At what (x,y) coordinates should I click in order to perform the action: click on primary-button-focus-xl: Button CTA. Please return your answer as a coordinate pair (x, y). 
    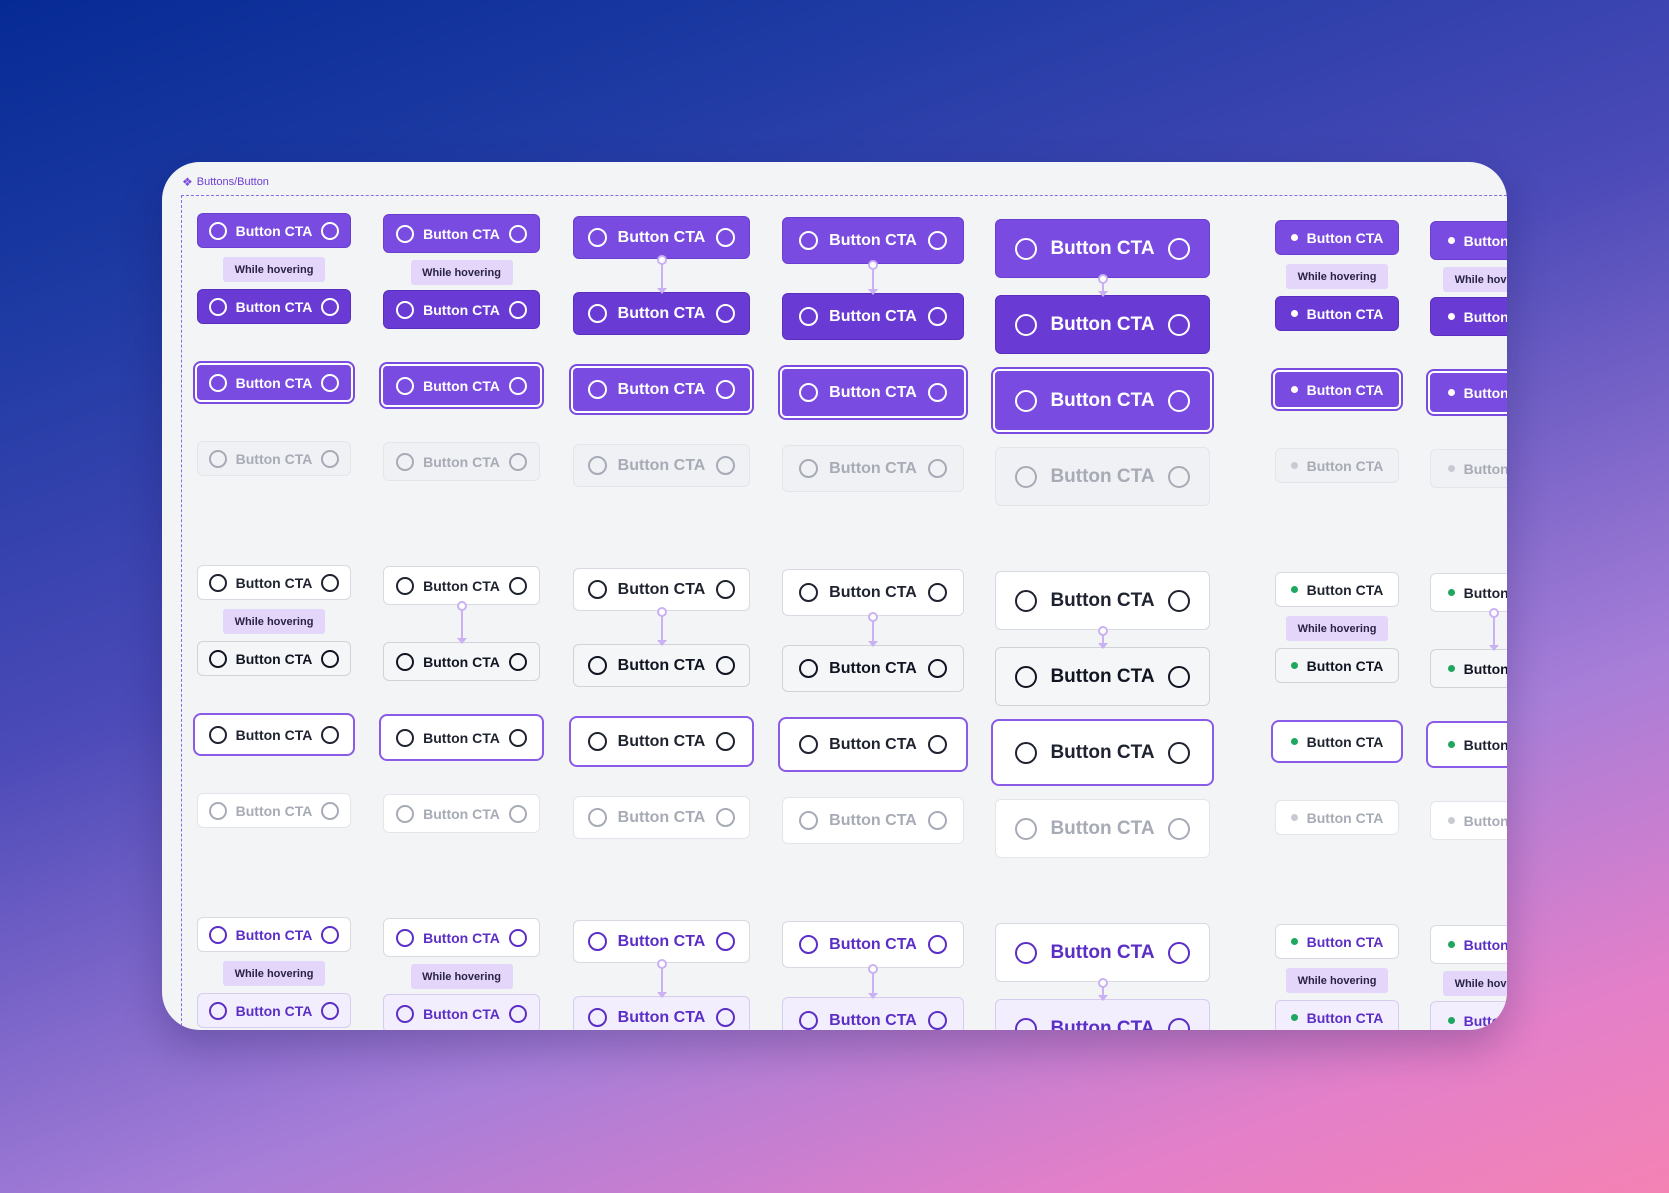
    Looking at the image, I should click on (1102, 400).